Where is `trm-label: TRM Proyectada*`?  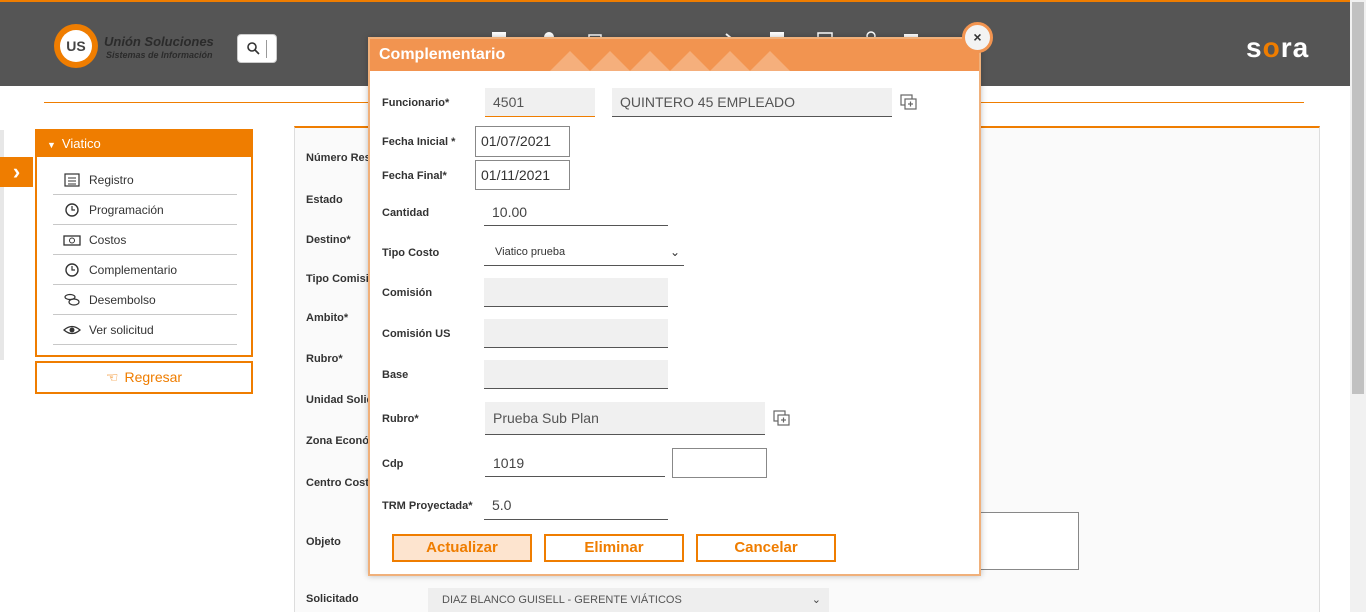
trm-label: TRM Proyectada* is located at coordinates (427, 506).